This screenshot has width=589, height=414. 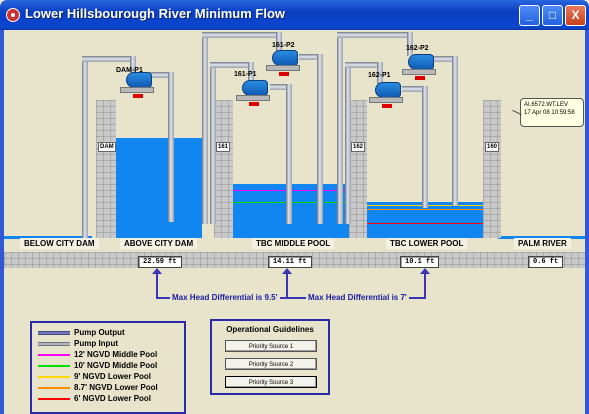 What do you see at coordinates (425, 223) in the screenshot?
I see `level-6ft-lower` at bounding box center [425, 223].